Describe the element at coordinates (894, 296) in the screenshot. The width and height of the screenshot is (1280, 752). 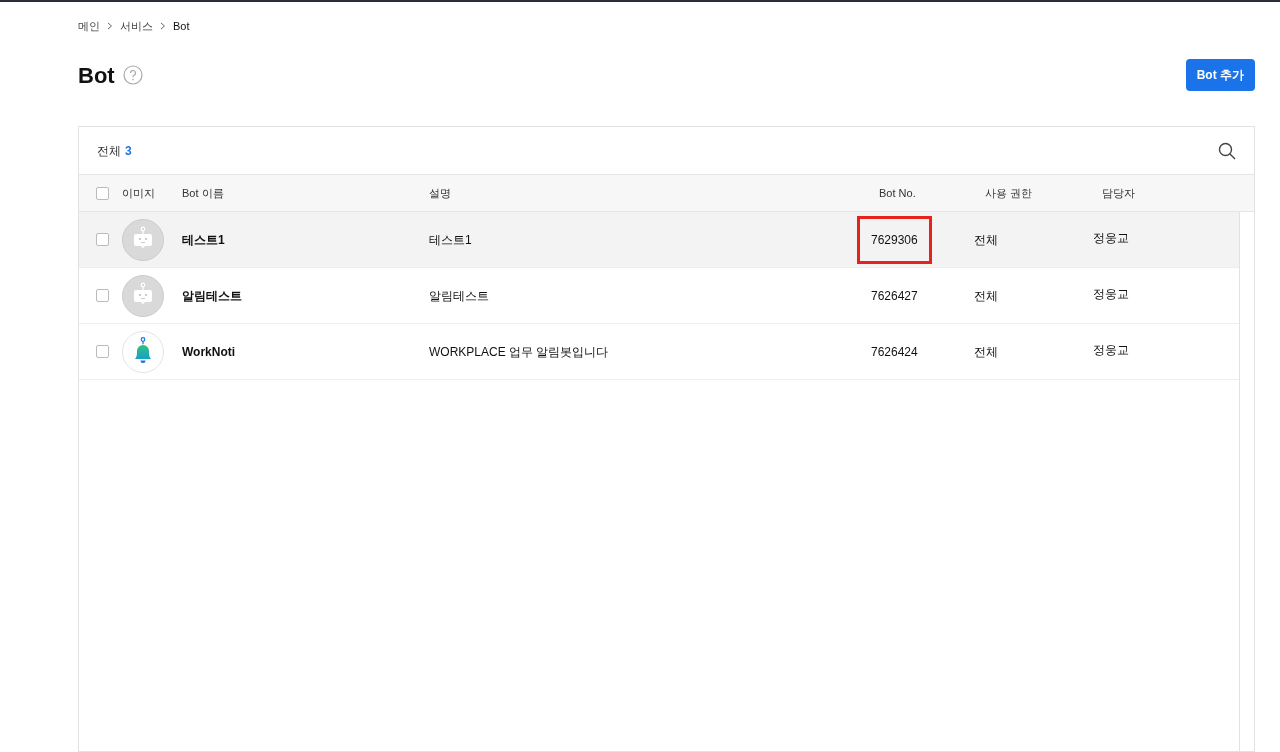
I see `table-cell-text: 7626427` at that location.